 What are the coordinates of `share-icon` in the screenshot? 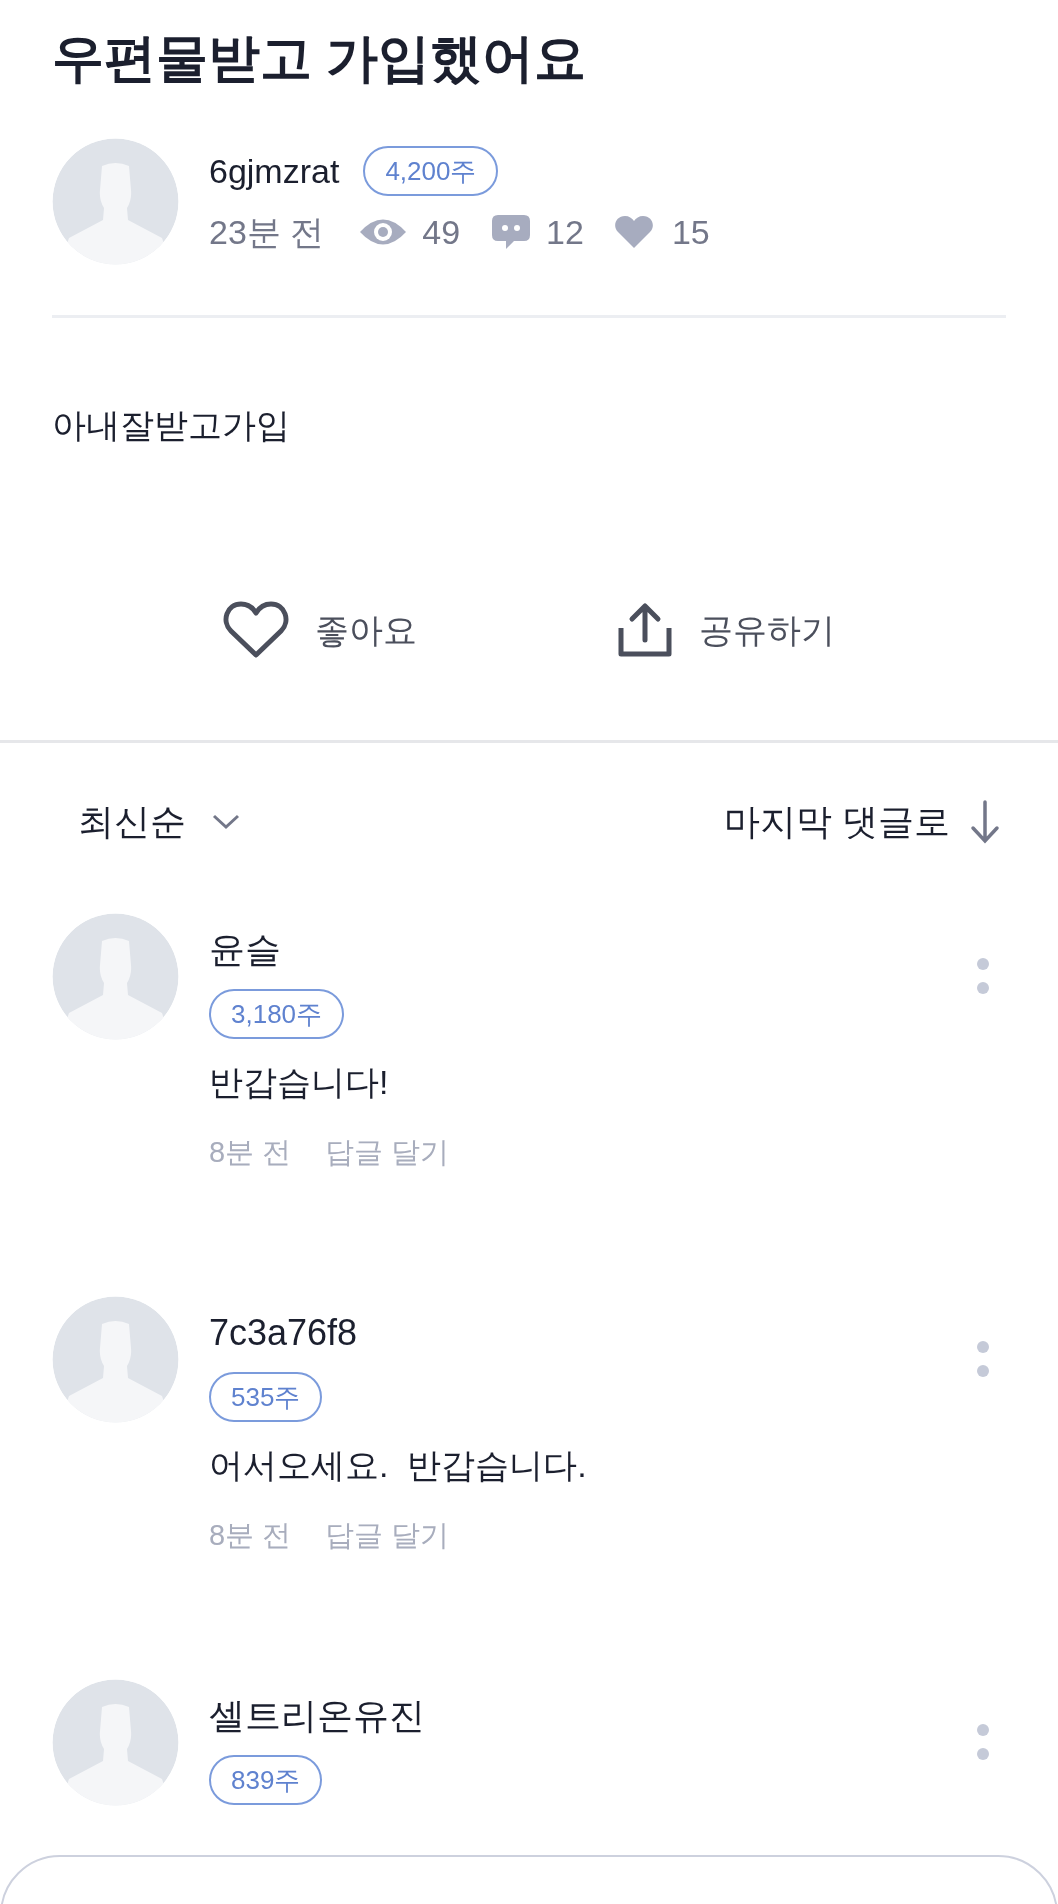 It's located at (645, 630).